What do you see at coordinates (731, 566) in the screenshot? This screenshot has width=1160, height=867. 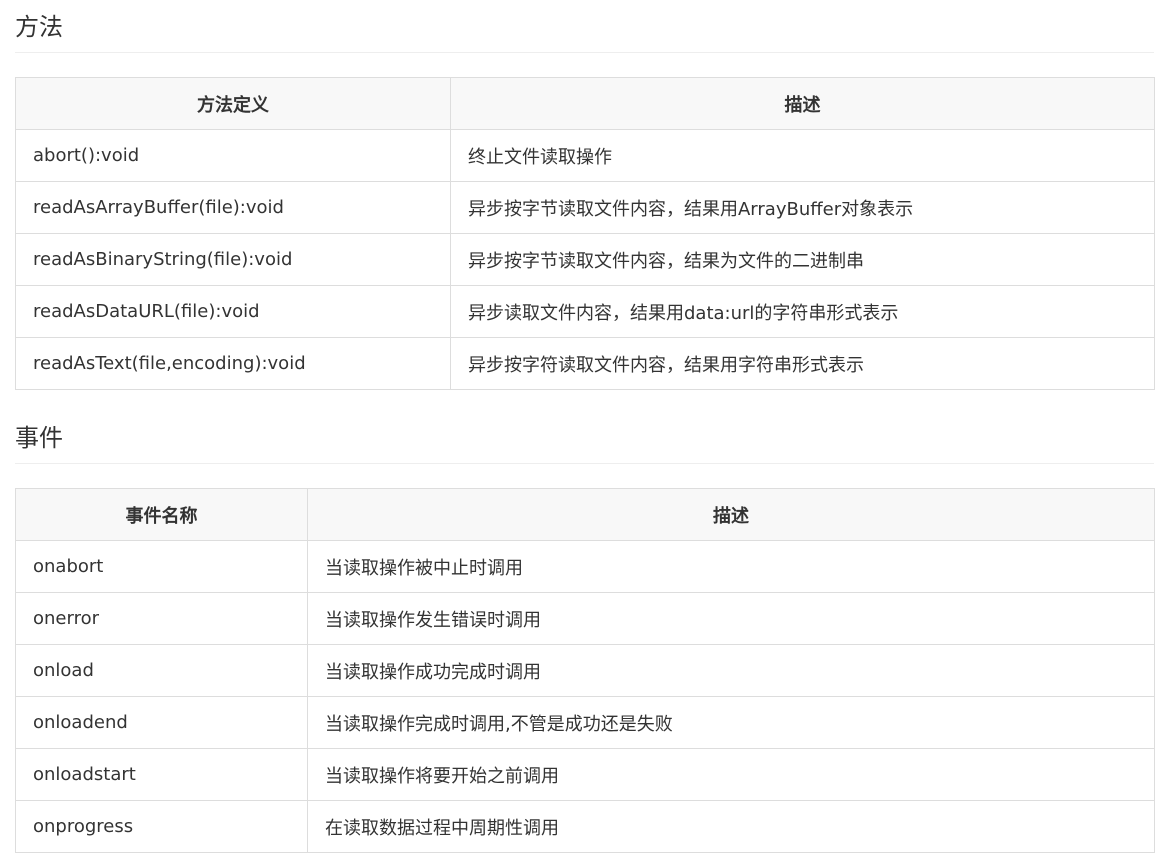 I see `event-description-cell: 当读取操作被中止时调用` at bounding box center [731, 566].